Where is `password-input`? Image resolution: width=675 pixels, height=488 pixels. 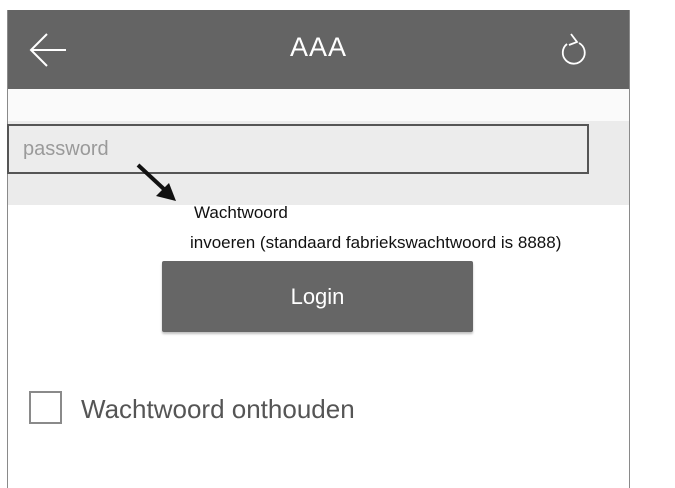 password-input is located at coordinates (298, 149).